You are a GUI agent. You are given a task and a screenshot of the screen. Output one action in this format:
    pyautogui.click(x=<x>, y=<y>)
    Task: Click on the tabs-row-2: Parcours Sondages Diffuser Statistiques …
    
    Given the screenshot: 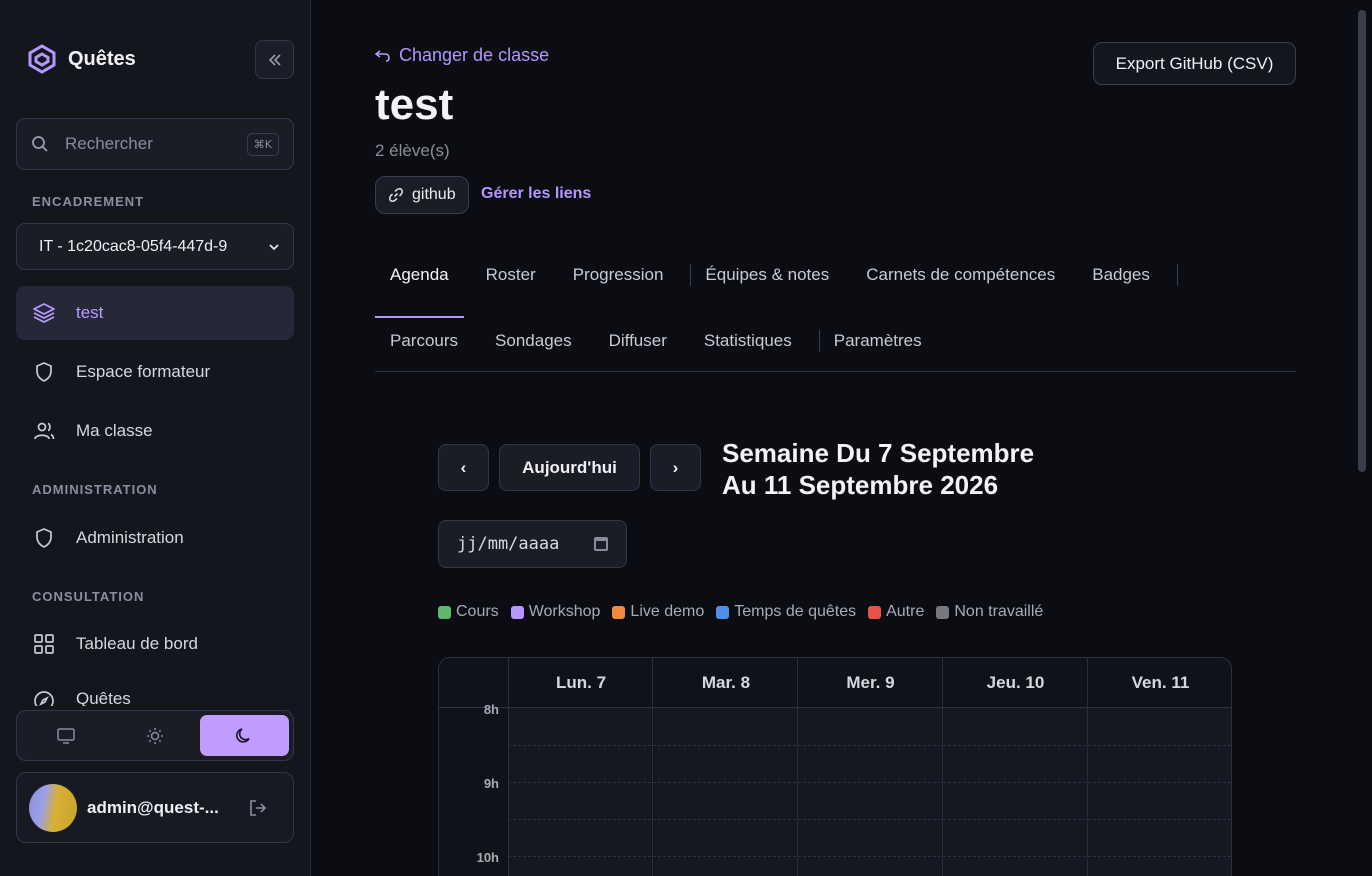 What is the action you would take?
    pyautogui.click(x=656, y=341)
    